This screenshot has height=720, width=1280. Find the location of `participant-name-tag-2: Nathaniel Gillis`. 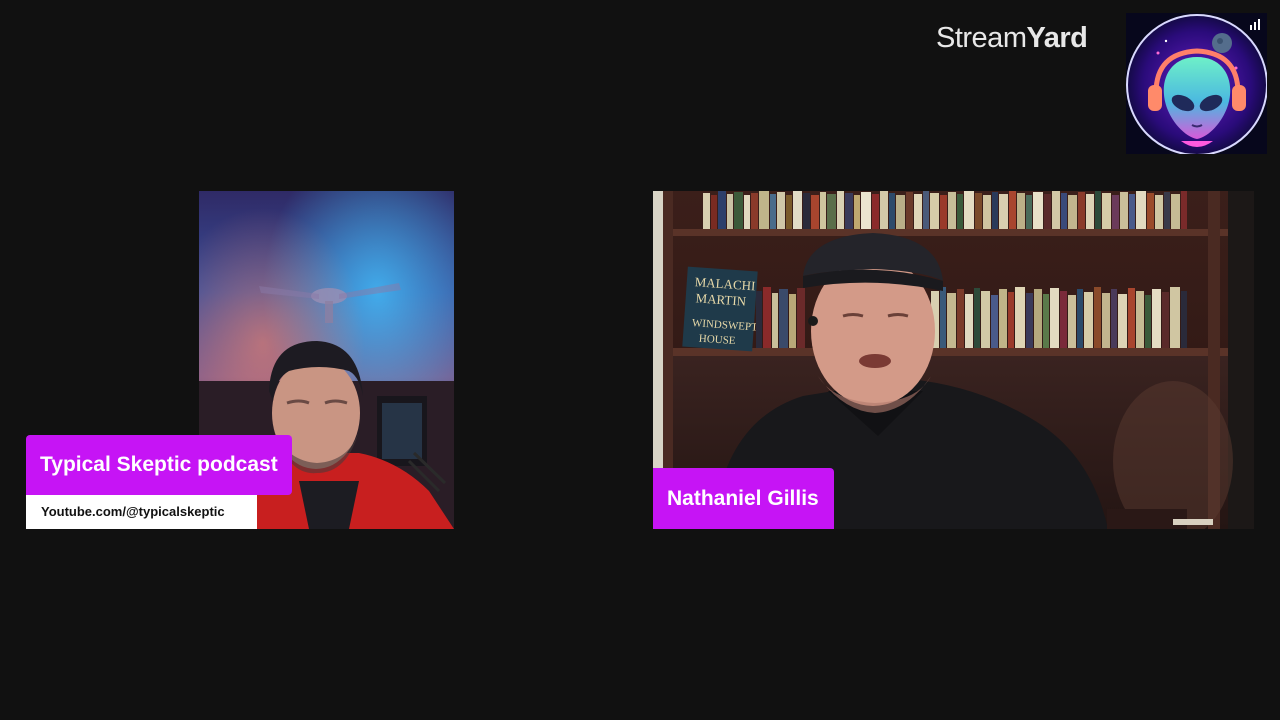

participant-name-tag-2: Nathaniel Gillis is located at coordinates (743, 498).